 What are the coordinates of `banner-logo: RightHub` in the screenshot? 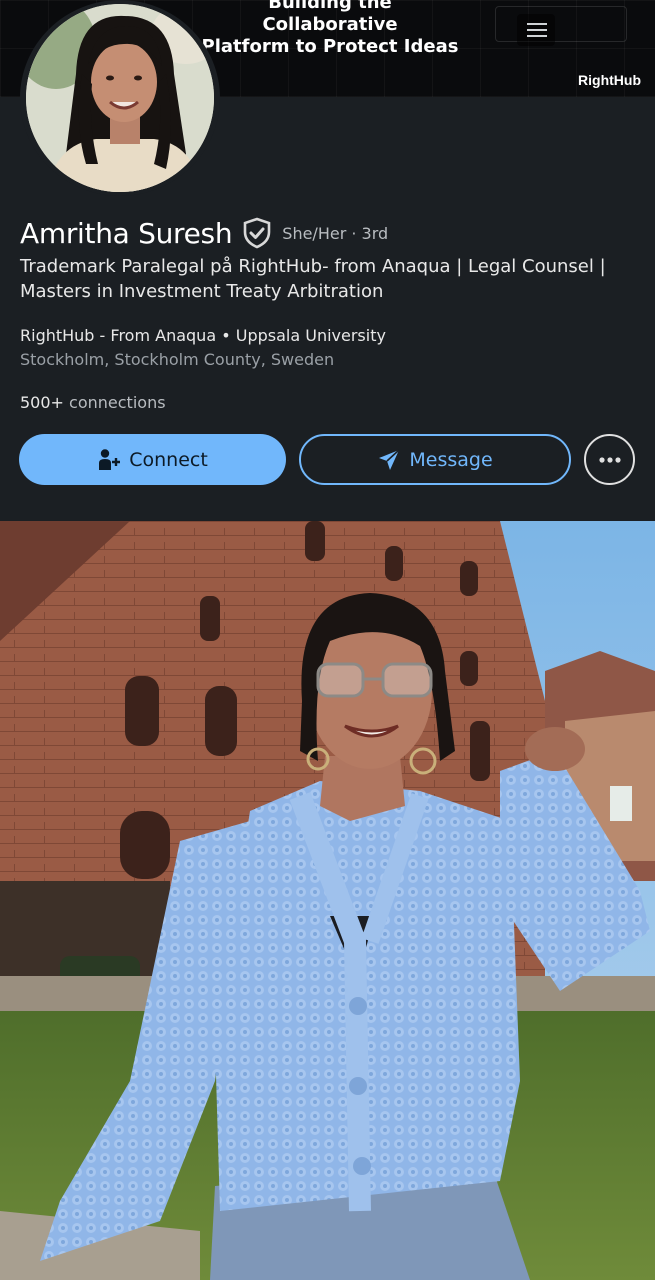 It's located at (609, 80).